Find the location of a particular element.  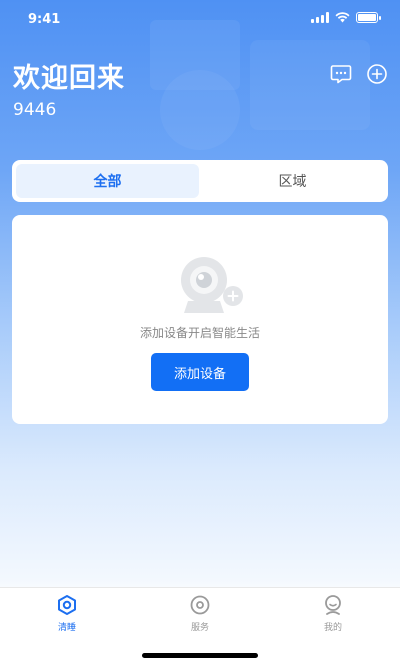

wifi-icon is located at coordinates (342, 17).